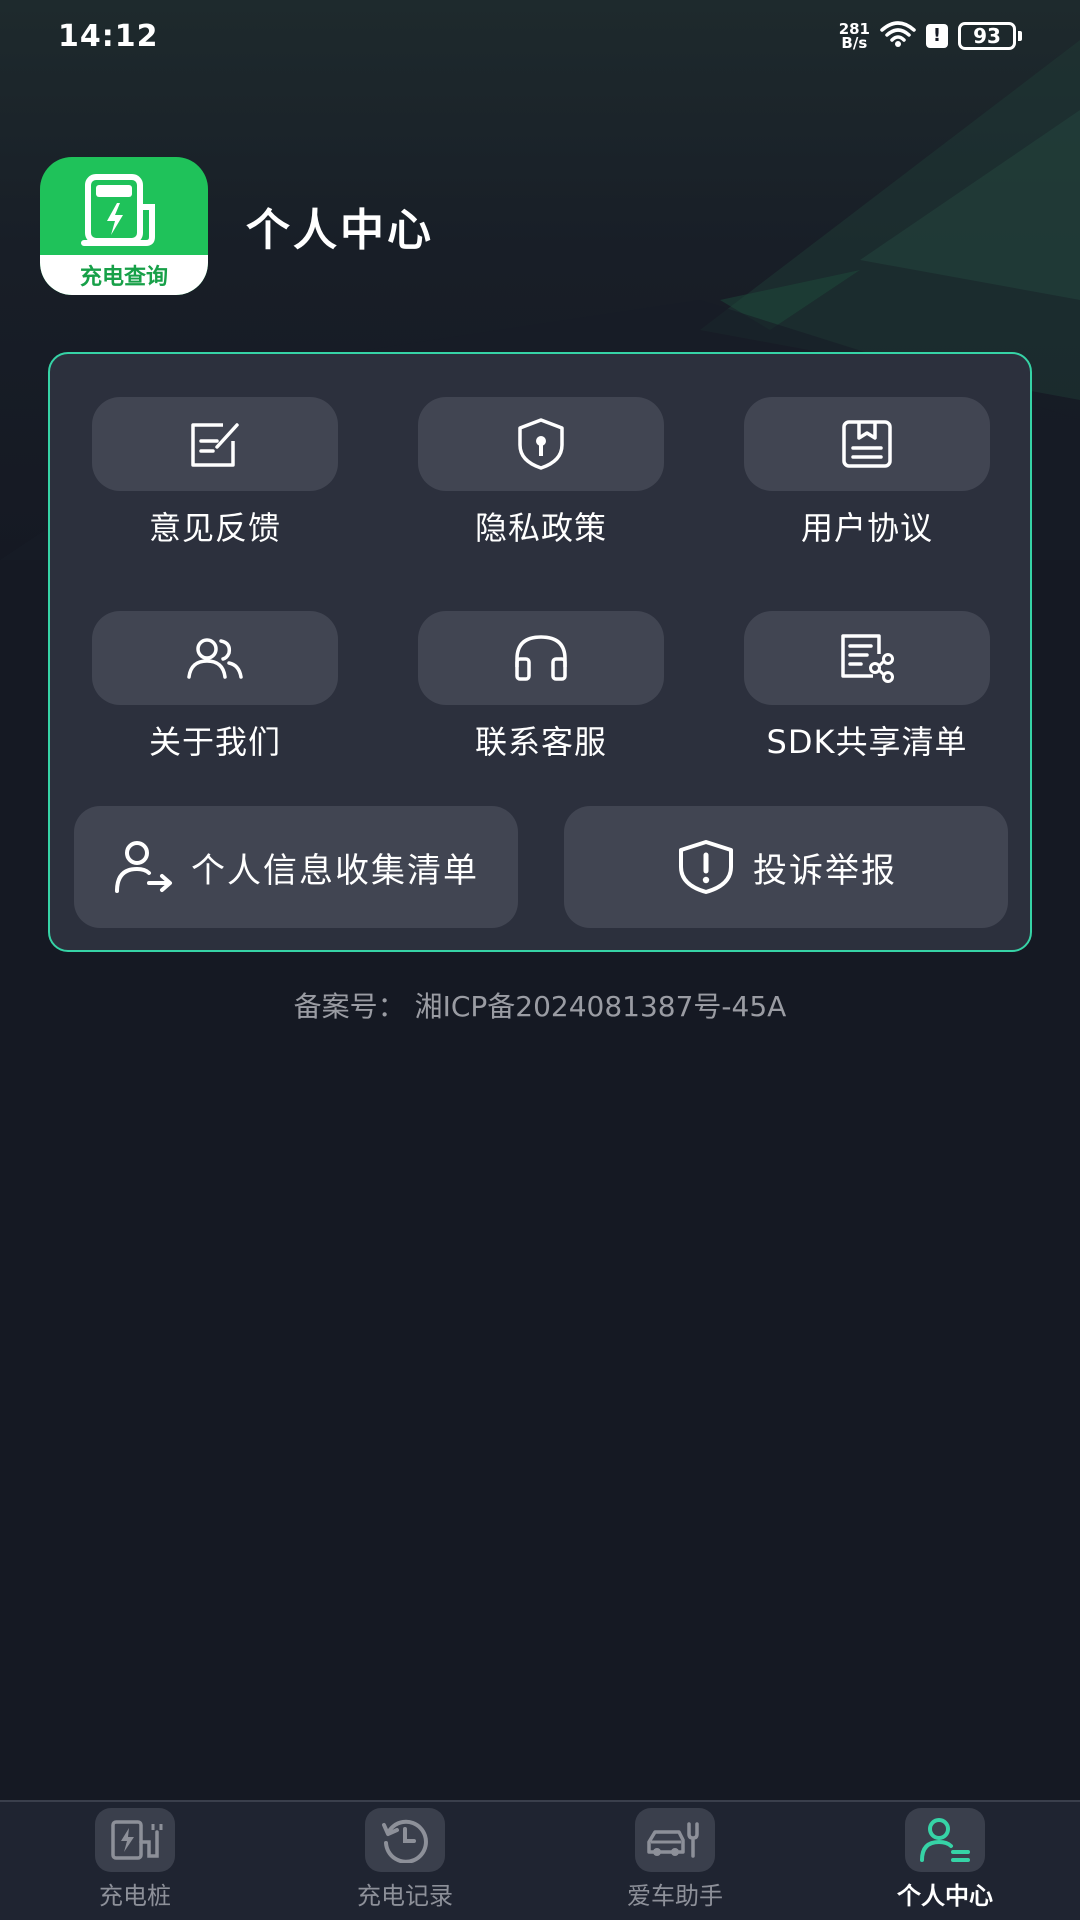  I want to click on agreement-icon, so click(867, 444).